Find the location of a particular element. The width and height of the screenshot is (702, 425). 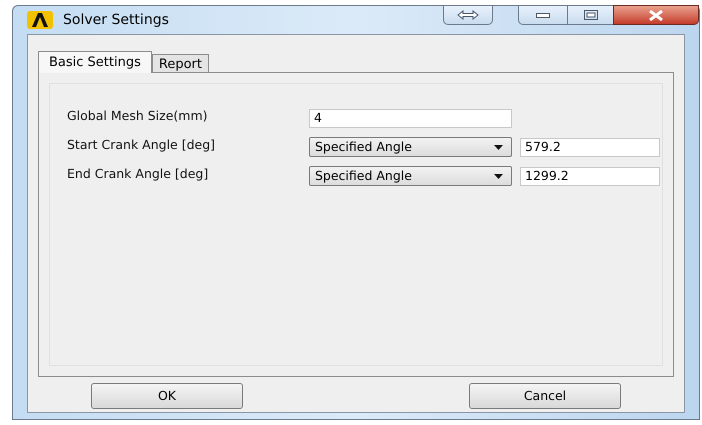

resize-button is located at coordinates (468, 15).